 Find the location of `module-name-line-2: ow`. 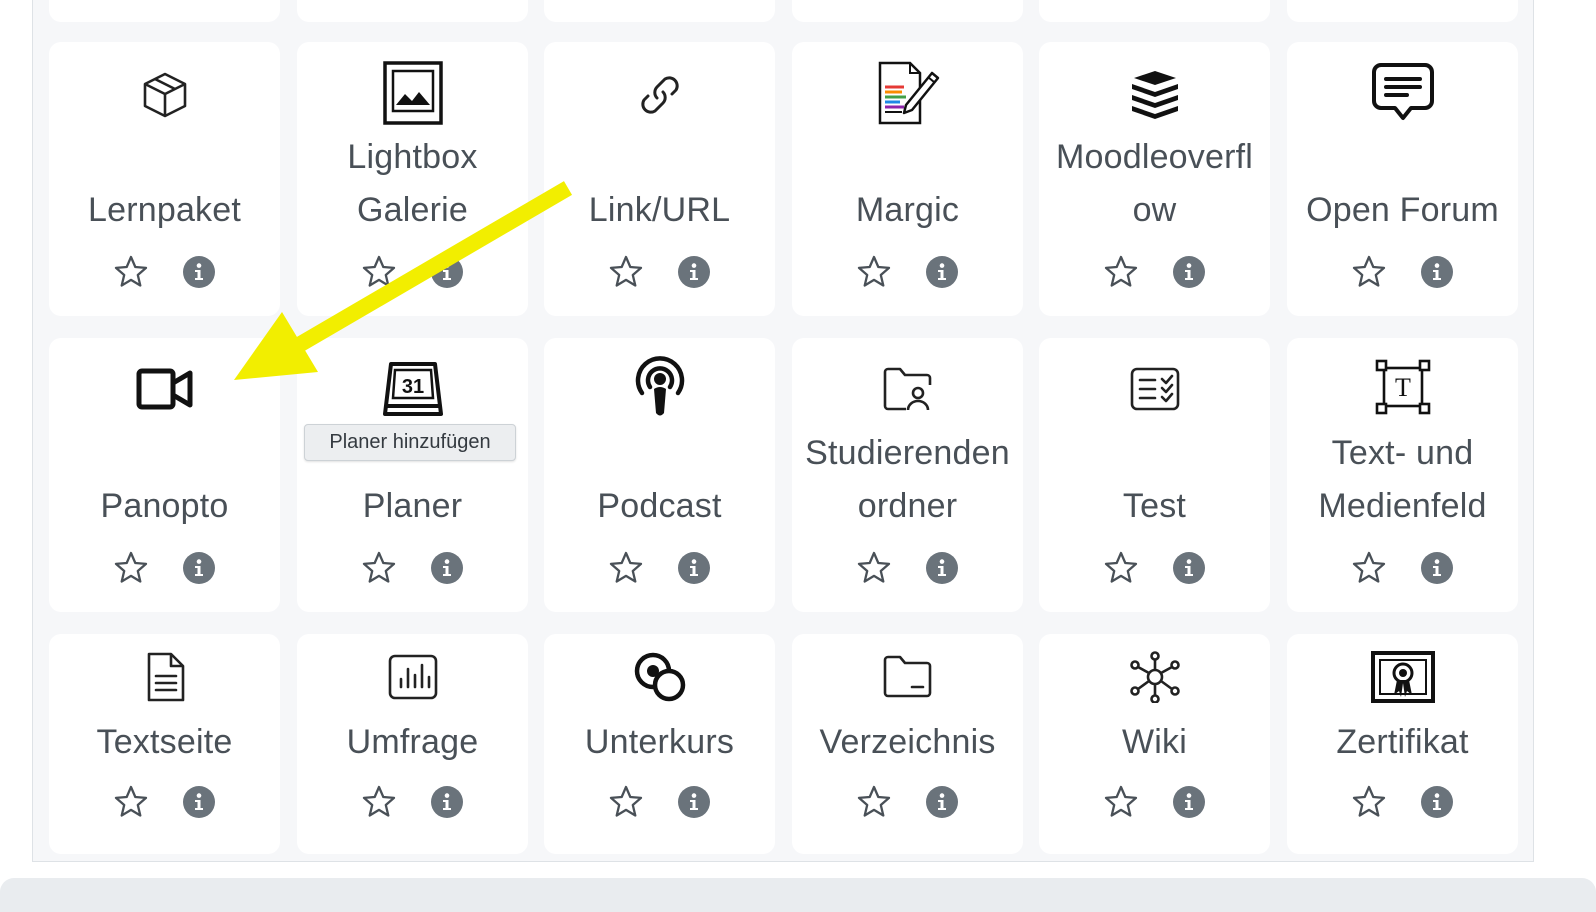

module-name-line-2: ow is located at coordinates (1154, 210).